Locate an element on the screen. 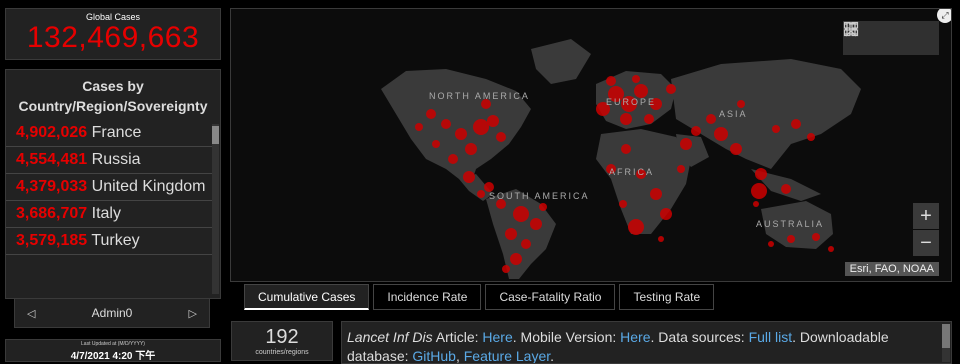 The image size is (960, 364). country-name: United Kingdom is located at coordinates (148, 186).